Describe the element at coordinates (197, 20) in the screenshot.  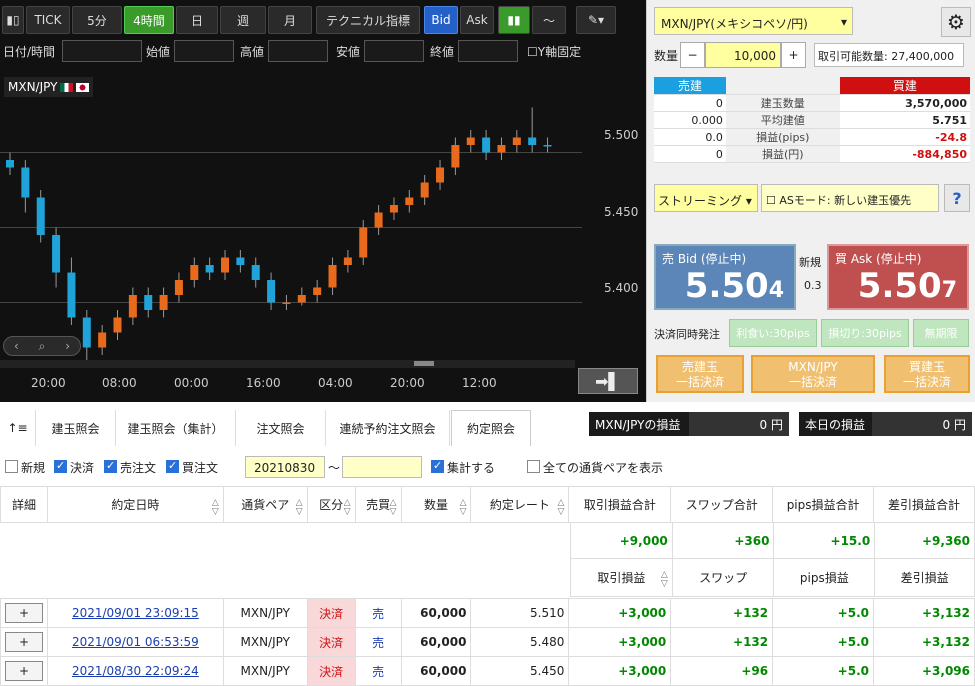
I see `day-button: 日` at that location.